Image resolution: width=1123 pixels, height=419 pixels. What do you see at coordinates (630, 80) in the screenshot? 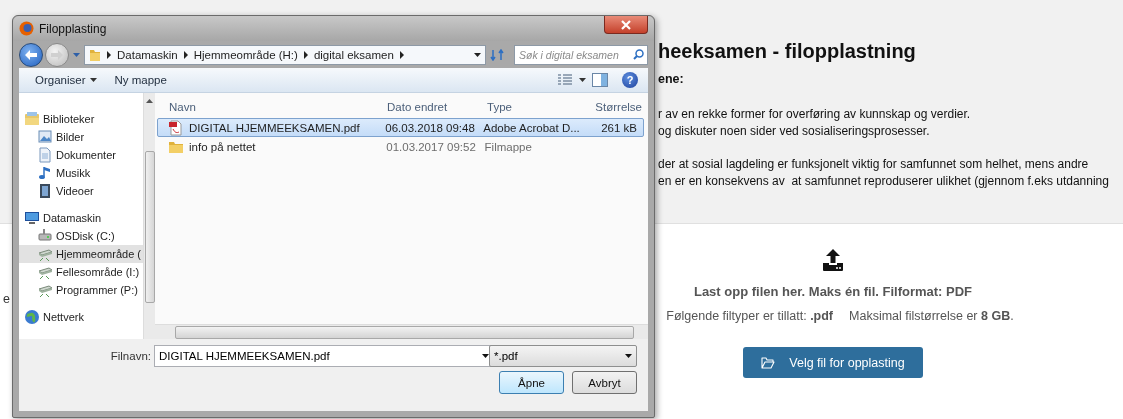
I see `help-button: ?` at bounding box center [630, 80].